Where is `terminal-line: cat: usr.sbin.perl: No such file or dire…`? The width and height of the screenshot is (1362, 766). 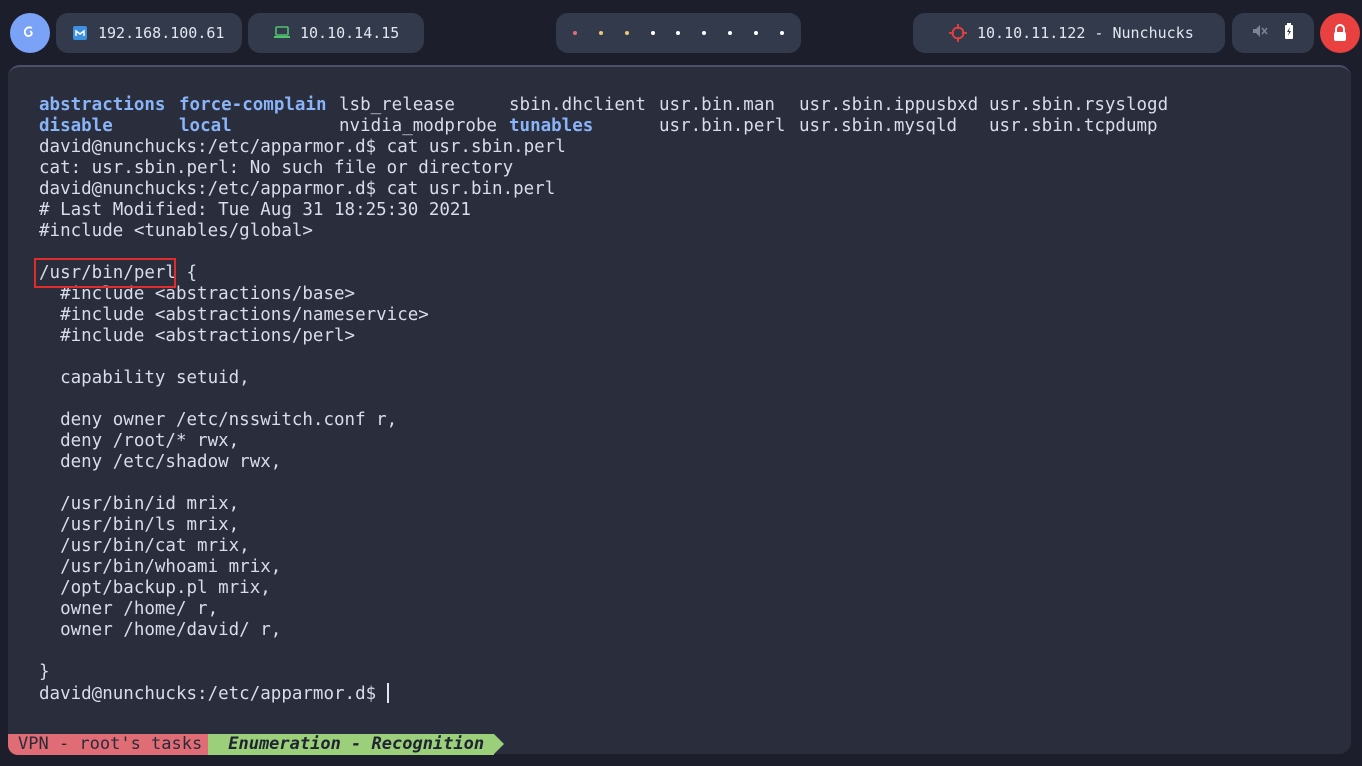 terminal-line: cat: usr.sbin.perl: No such file or dire… is located at coordinates (276, 168).